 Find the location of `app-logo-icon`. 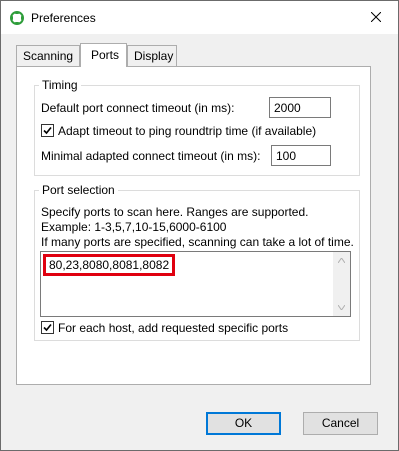

app-logo-icon is located at coordinates (17, 18).